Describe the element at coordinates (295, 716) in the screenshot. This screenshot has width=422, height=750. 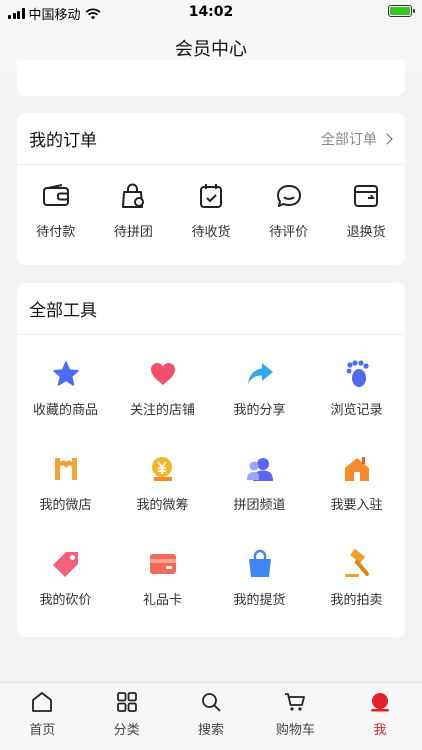
I see `tab-cart: 购物车` at that location.